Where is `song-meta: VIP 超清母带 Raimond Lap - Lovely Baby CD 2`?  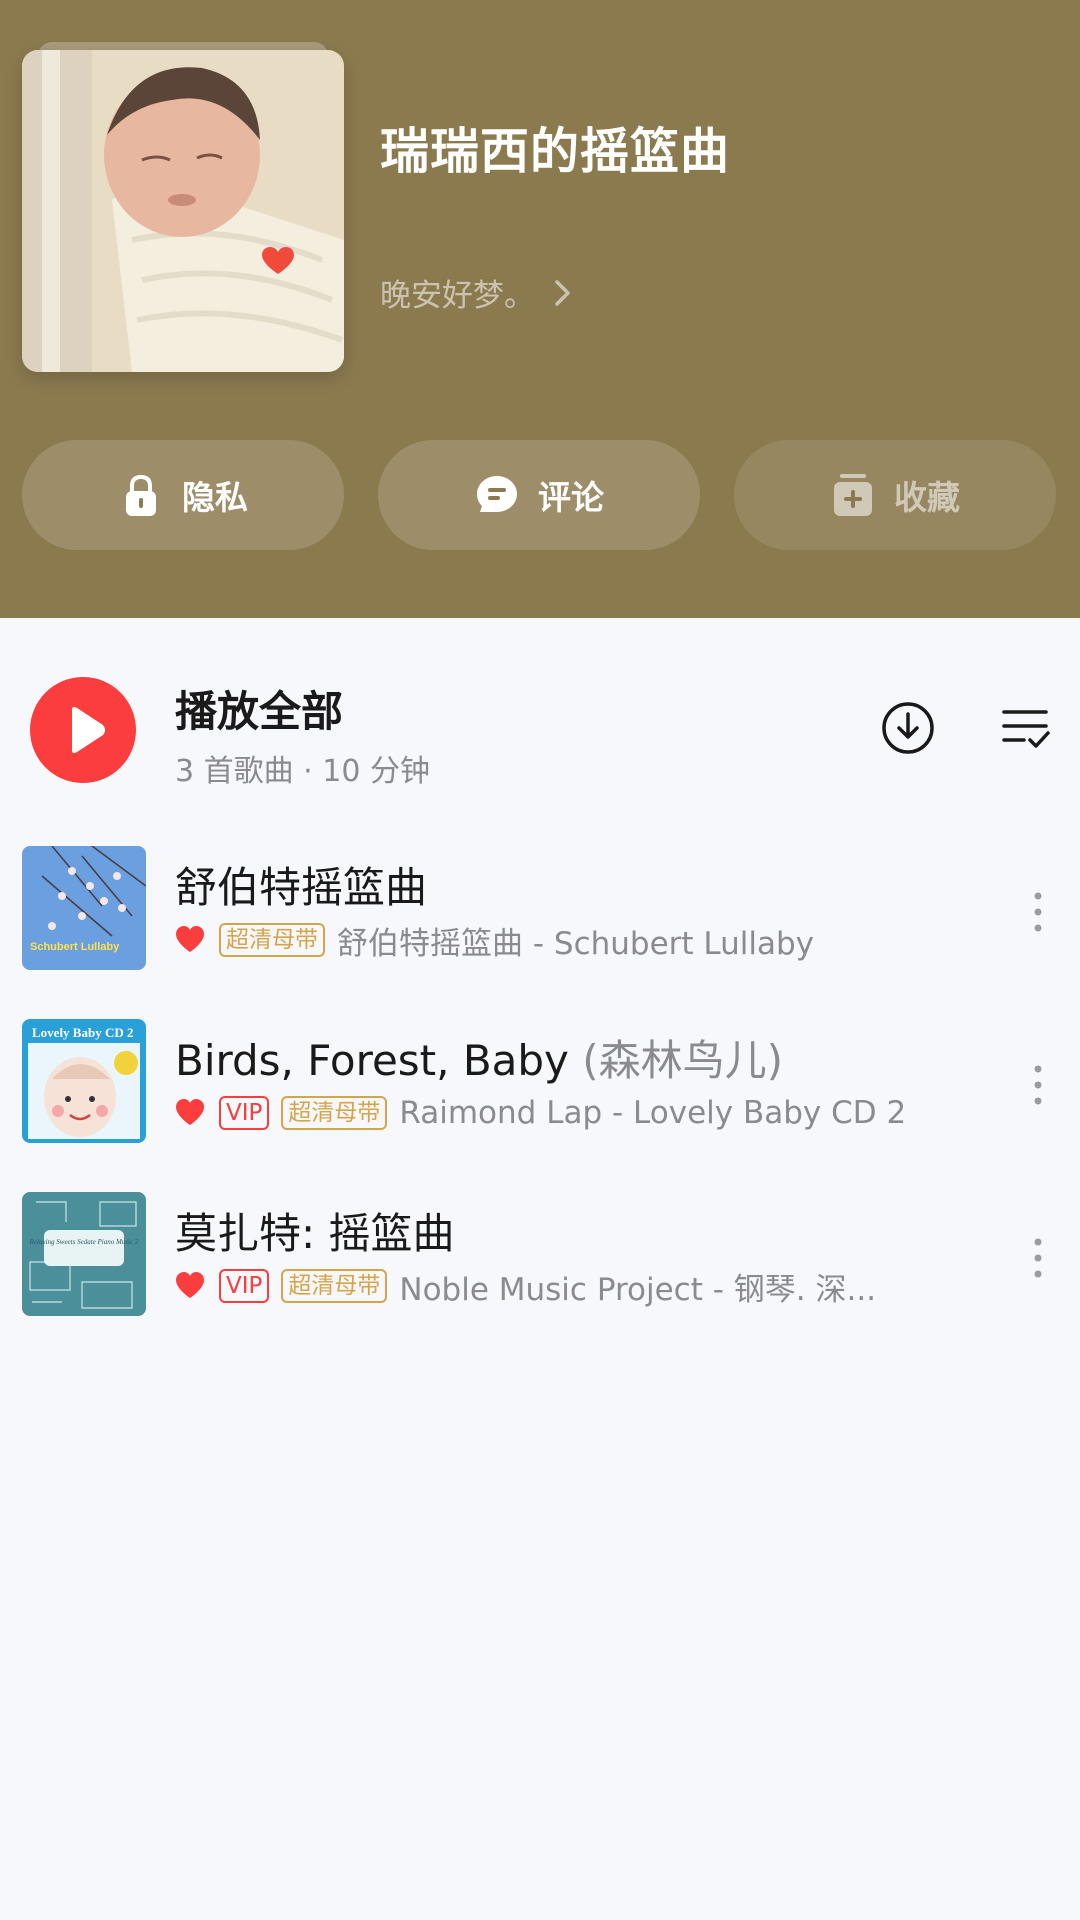
song-meta: VIP 超清母带 Raimond Lap - Lovely Baby CD 2 is located at coordinates (540, 1113).